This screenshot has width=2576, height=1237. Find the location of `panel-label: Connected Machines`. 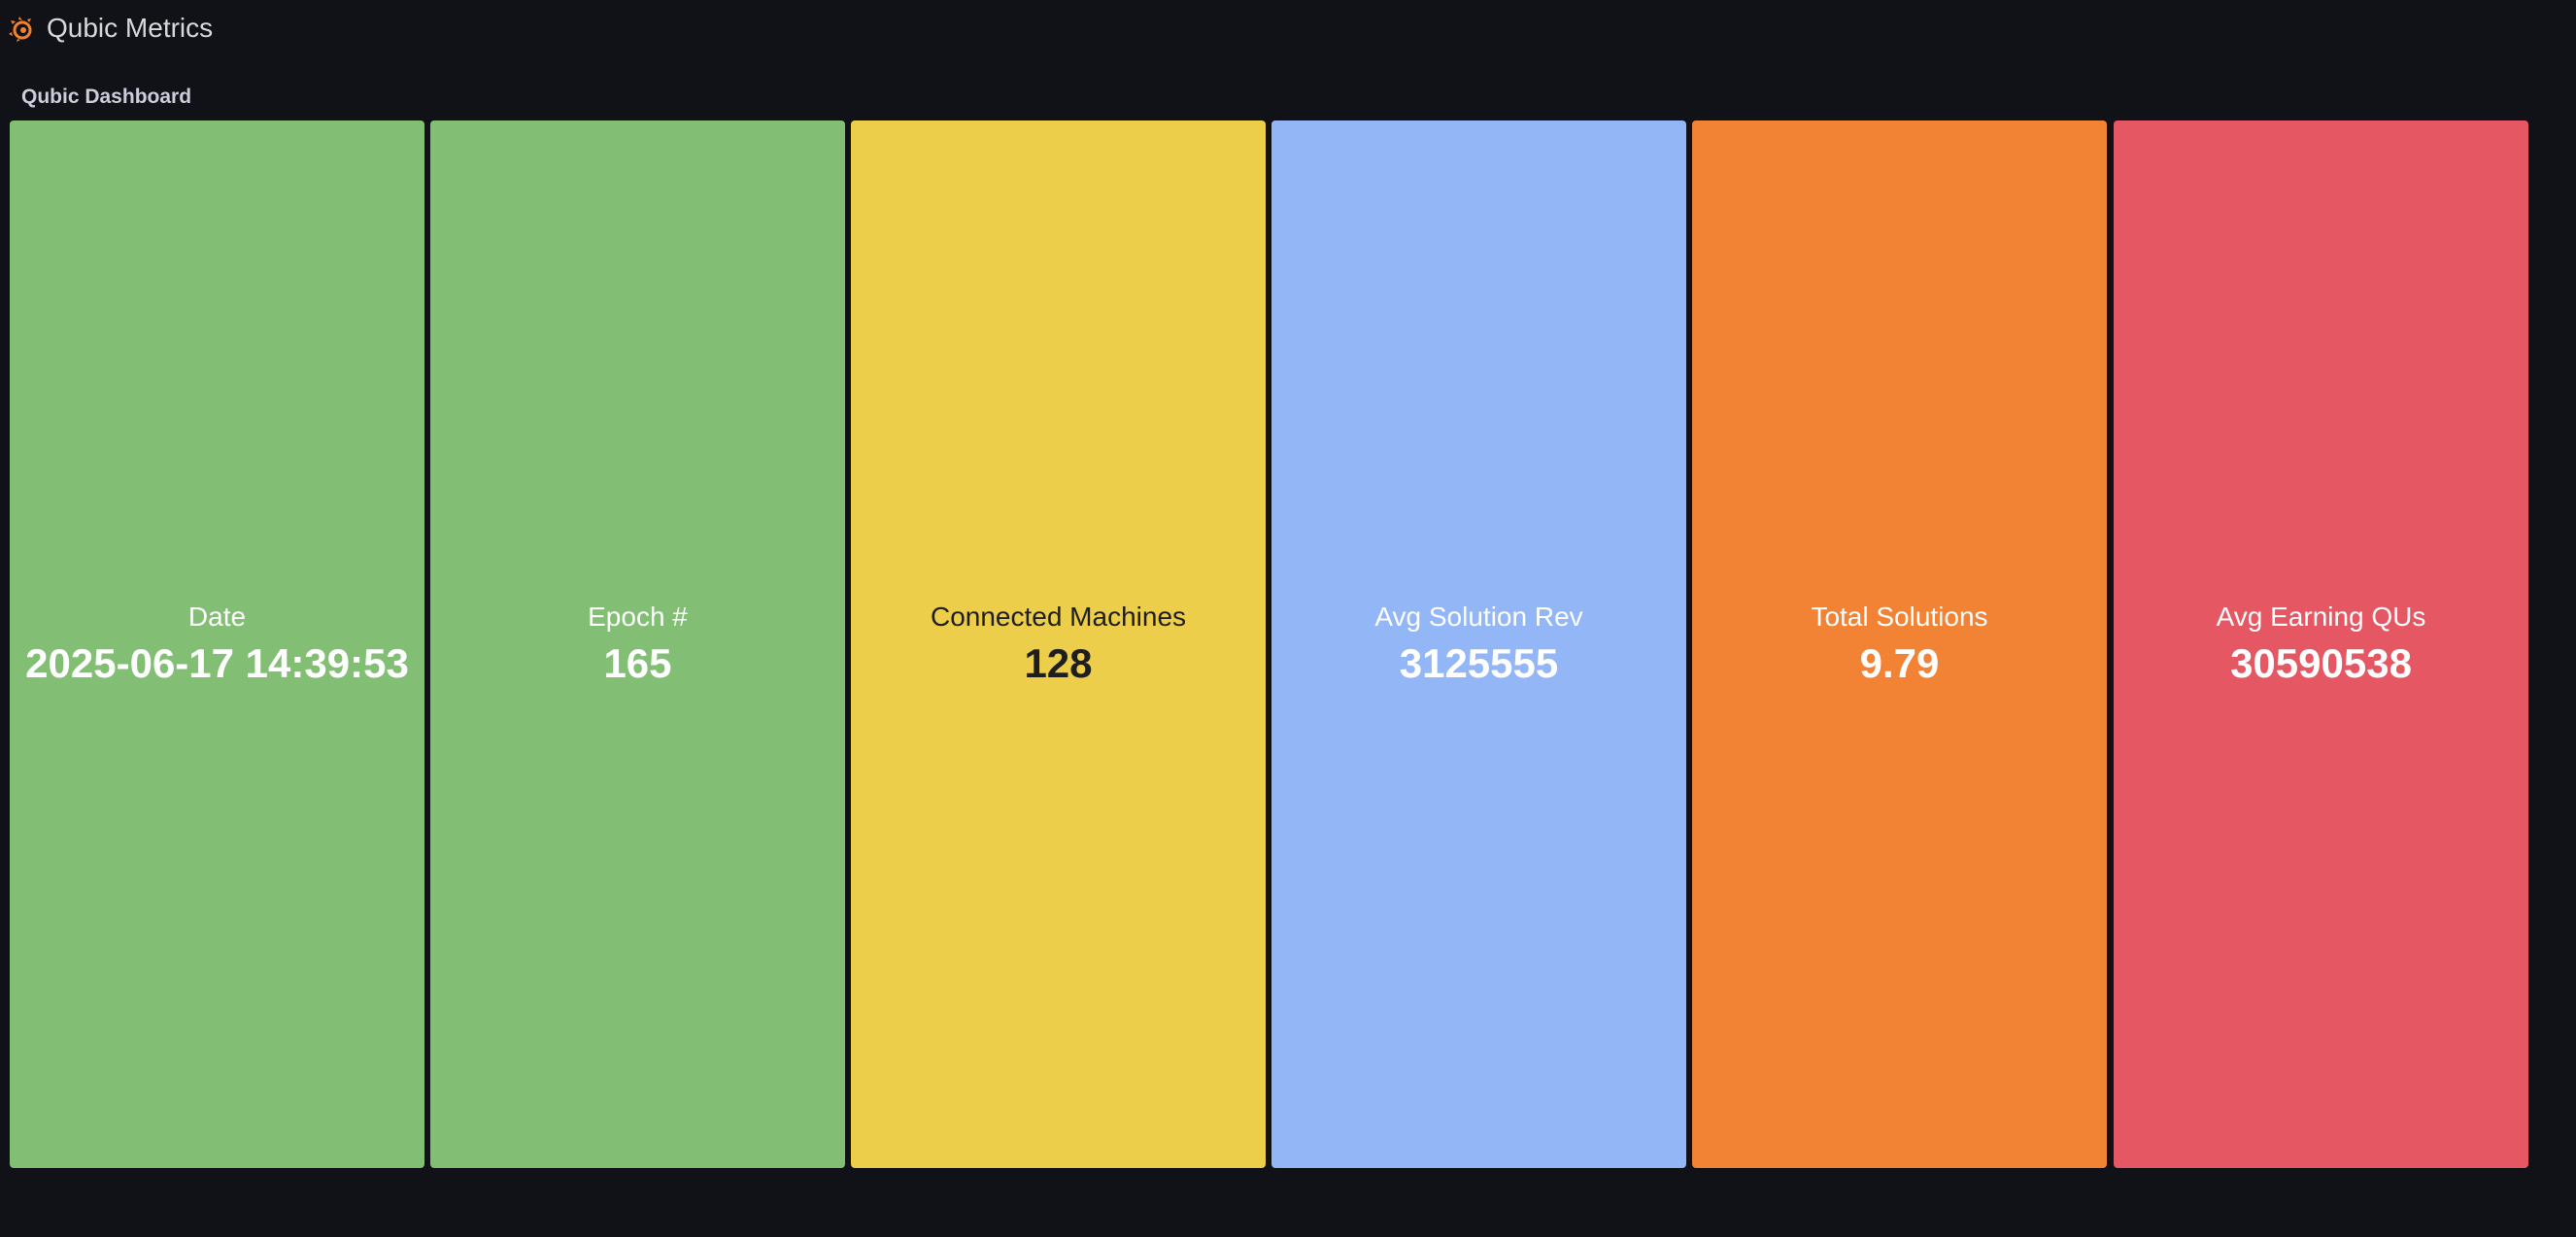

panel-label: Connected Machines is located at coordinates (1058, 616).